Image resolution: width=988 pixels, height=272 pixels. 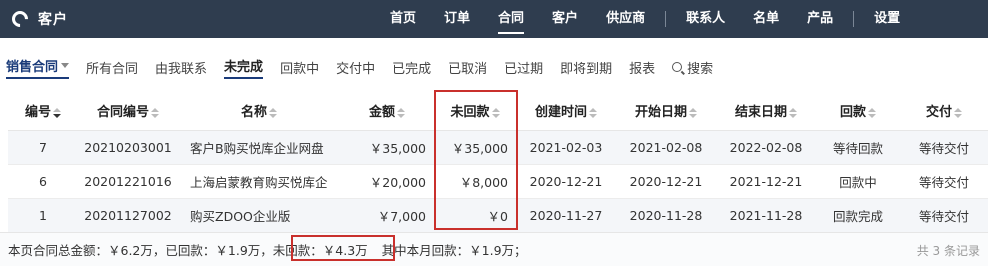 I want to click on table-header-row: 编号 合同编号 名称 金额 未回款 创建时间 开始日期 结束日期 回款 交付, so click(x=498, y=111).